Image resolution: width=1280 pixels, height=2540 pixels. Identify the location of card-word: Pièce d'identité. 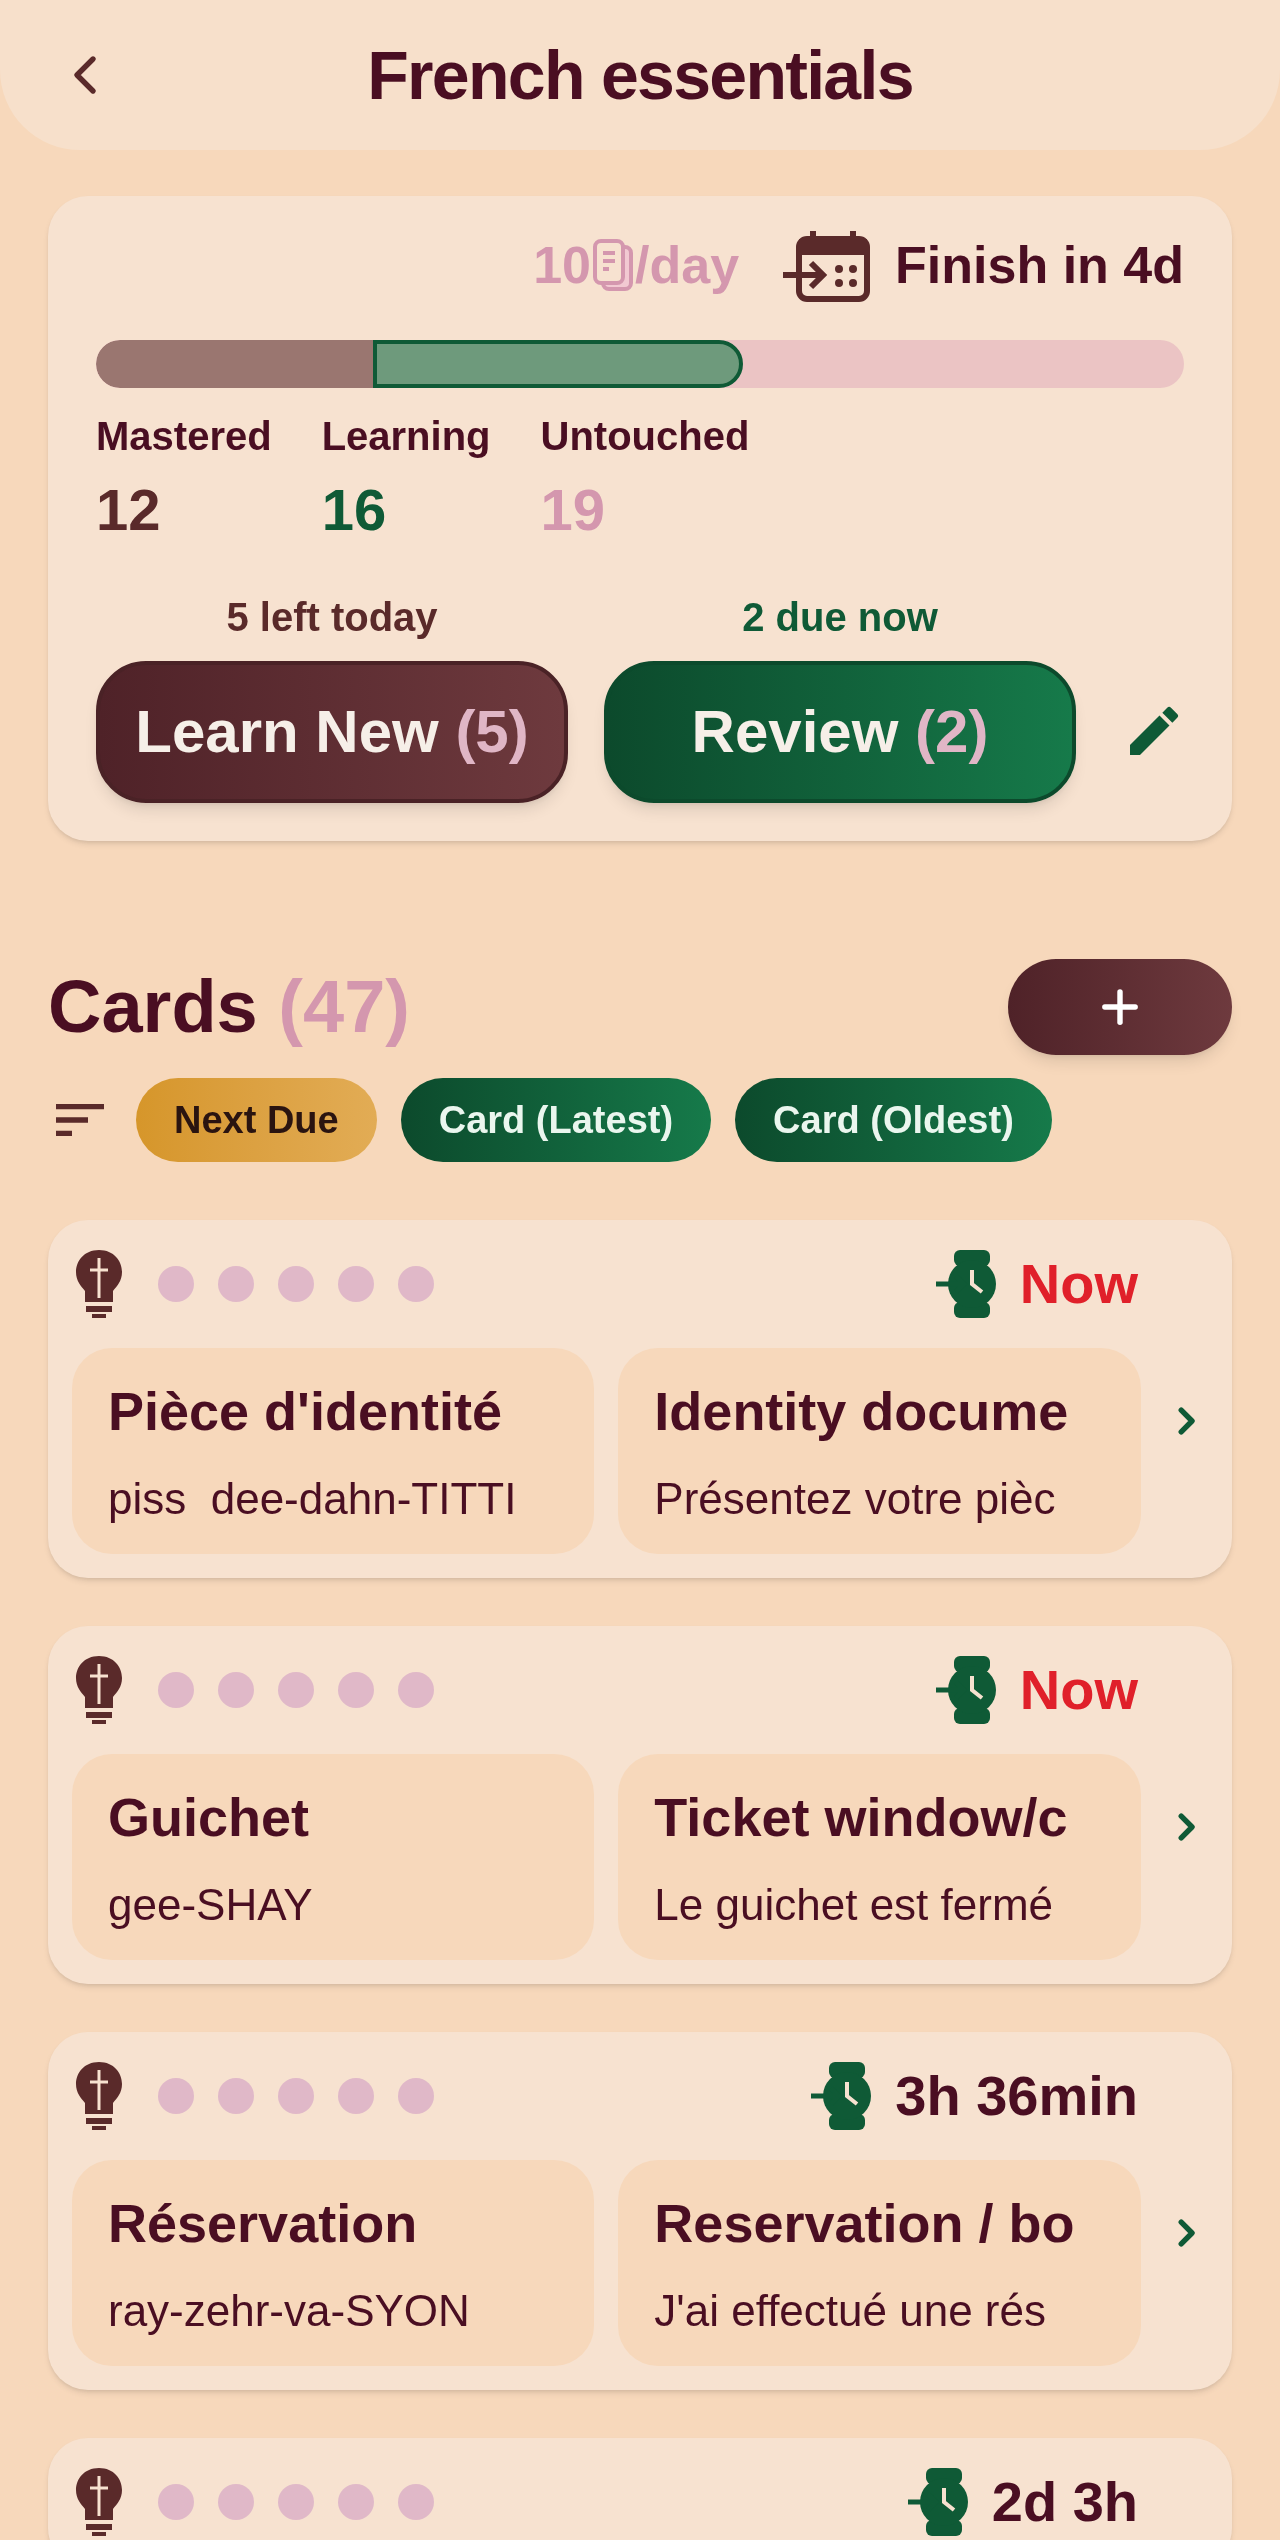
(305, 1411).